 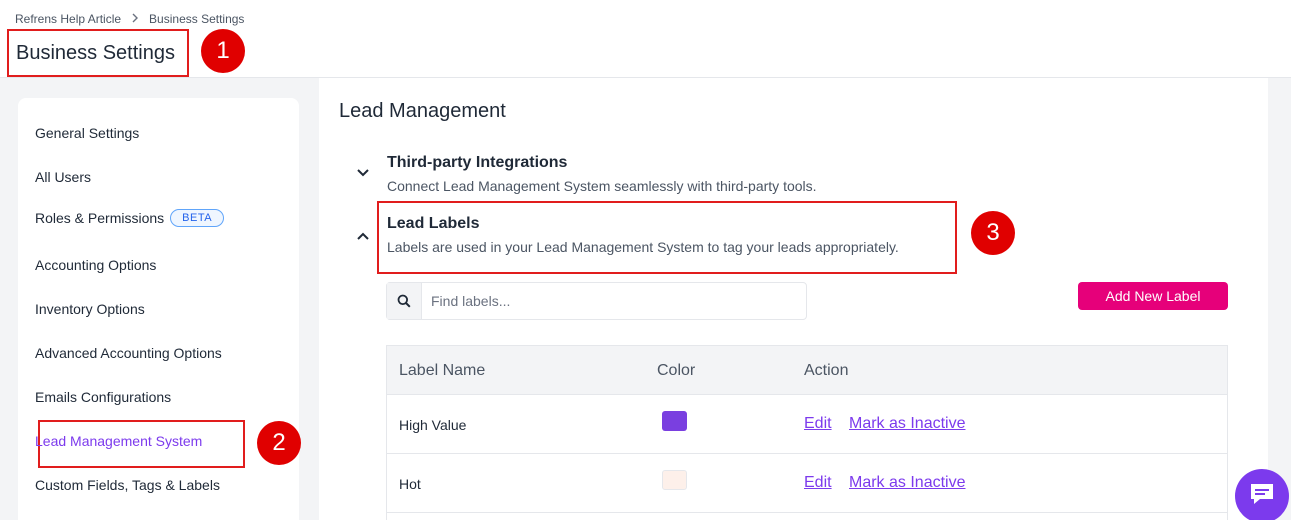 I want to click on column-header-color: Color, so click(x=676, y=370).